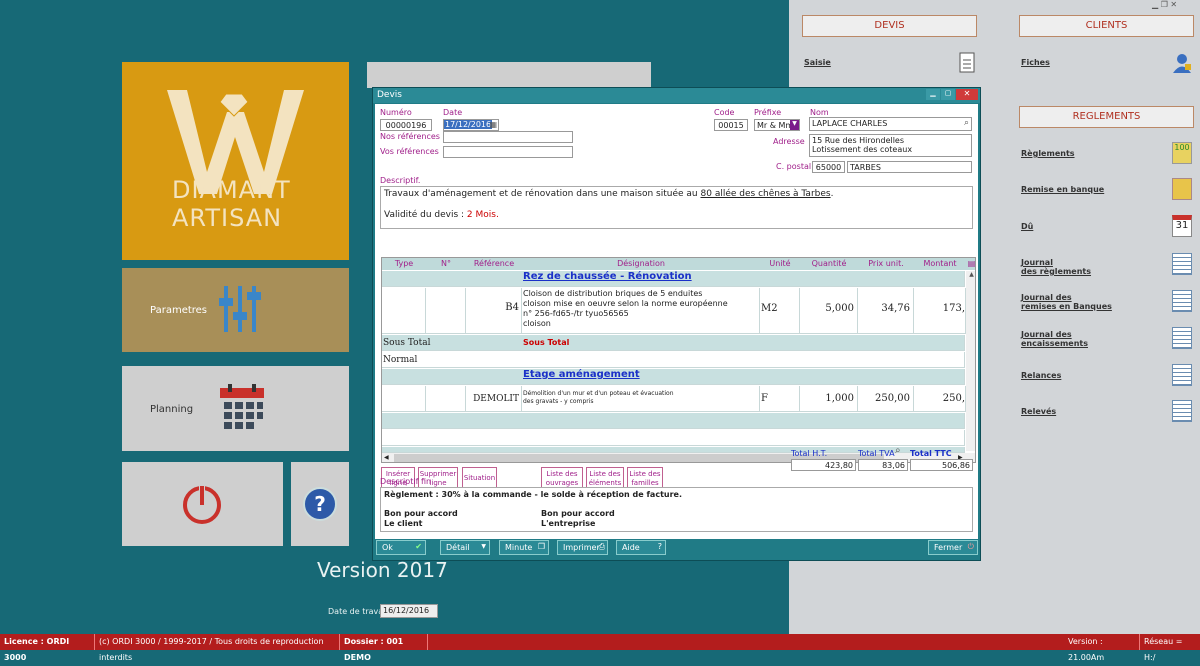  I want to click on dialog-minimize-icon: ▁, so click(933, 94).